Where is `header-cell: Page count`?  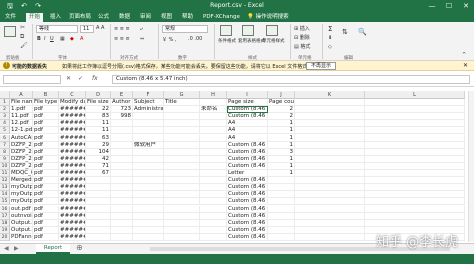
header-cell: Page count is located at coordinates (281, 103).